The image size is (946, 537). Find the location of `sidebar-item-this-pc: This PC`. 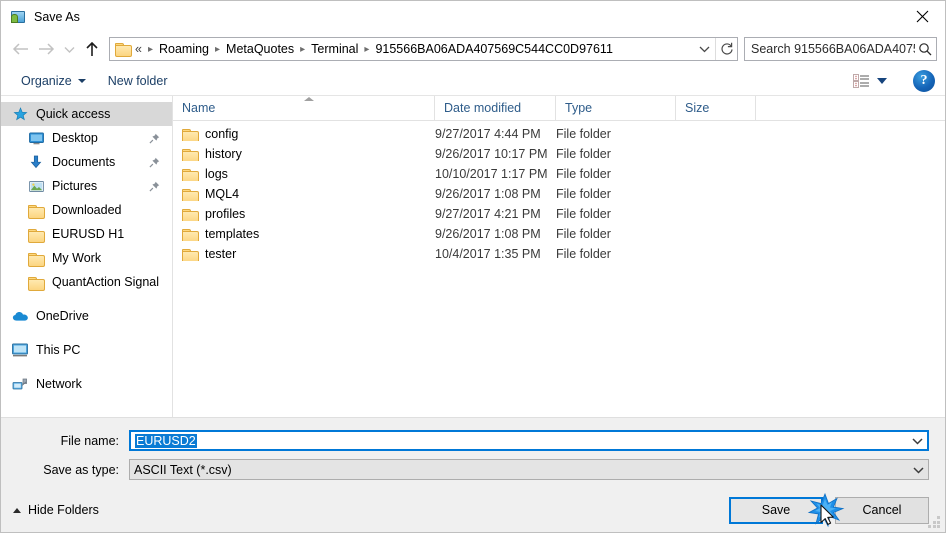

sidebar-item-this-pc: This PC is located at coordinates (86, 350).